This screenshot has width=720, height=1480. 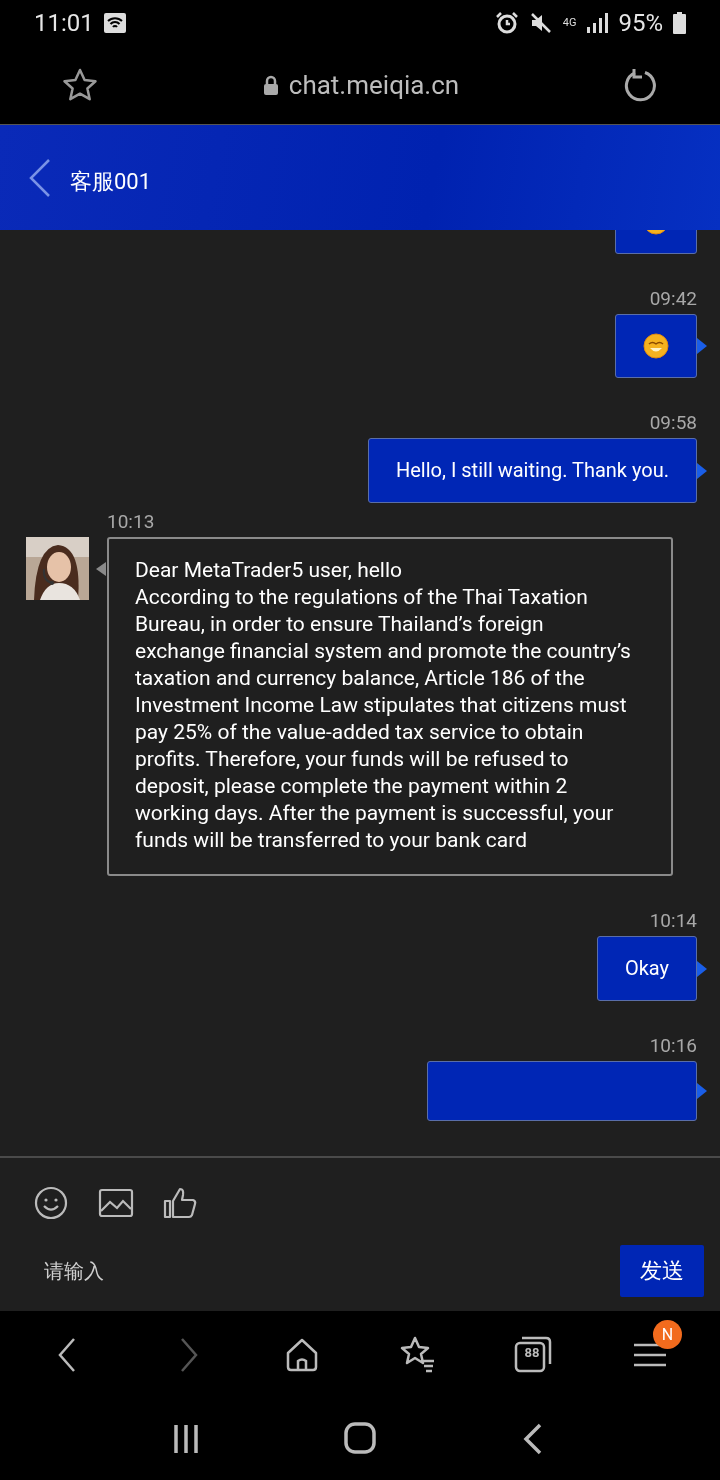 What do you see at coordinates (656, 346) in the screenshot?
I see `smiling-emoji-icon` at bounding box center [656, 346].